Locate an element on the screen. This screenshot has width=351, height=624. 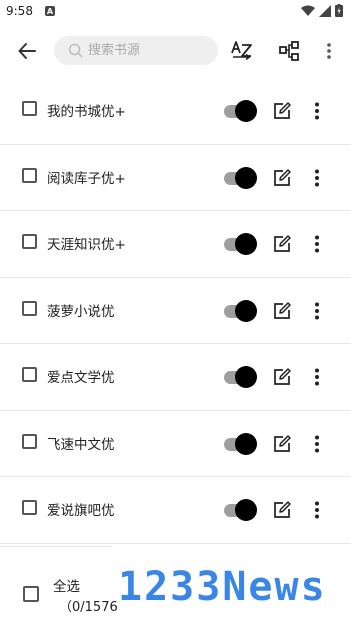
list-item: 爱说旗吧优 is located at coordinates (175, 510).